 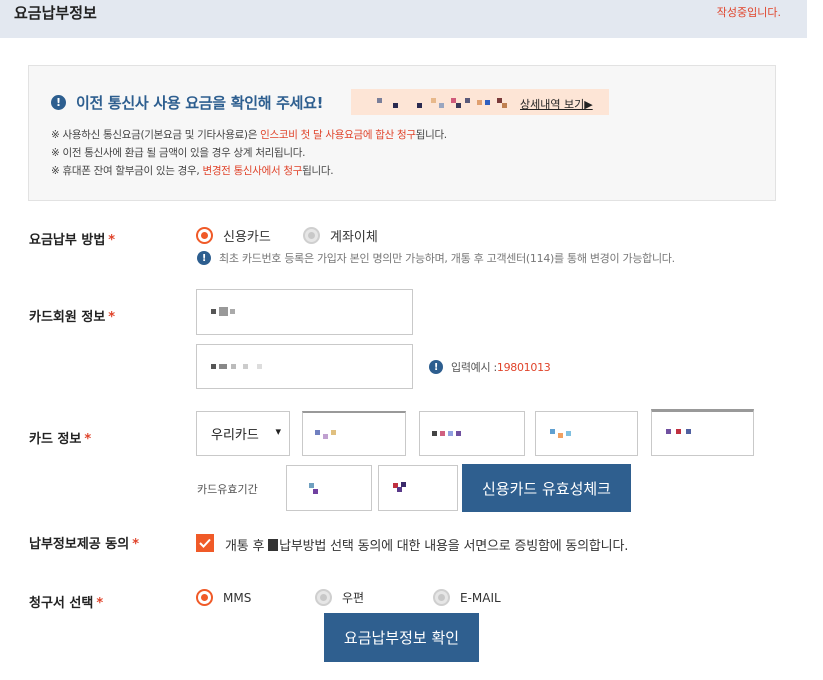 I want to click on card-company-select: 우리카드 ▾, so click(x=243, y=433).